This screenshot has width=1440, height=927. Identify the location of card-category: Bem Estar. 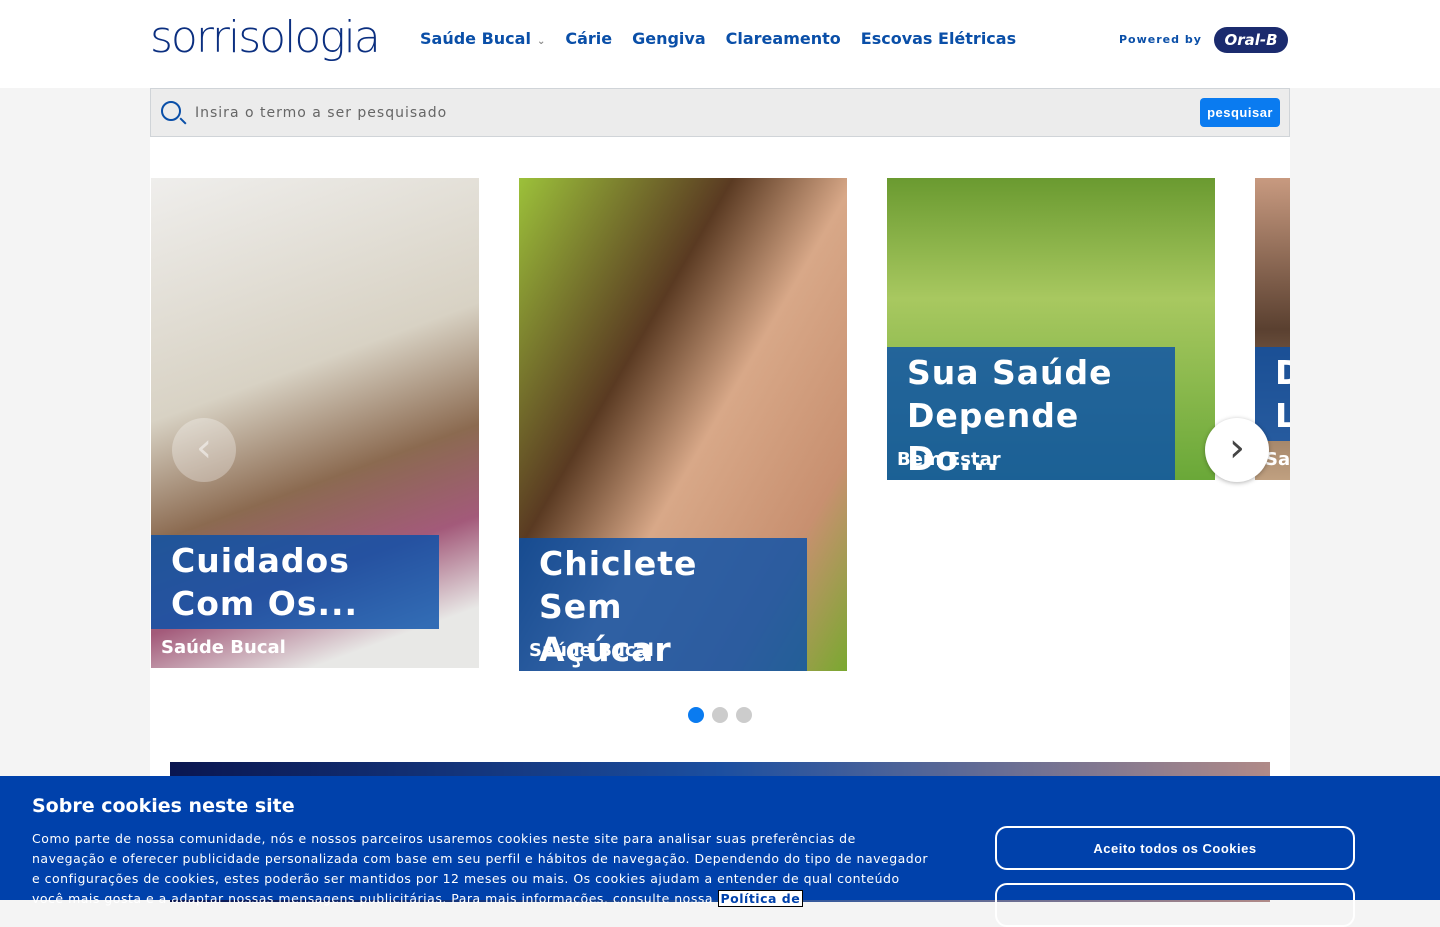
(949, 459).